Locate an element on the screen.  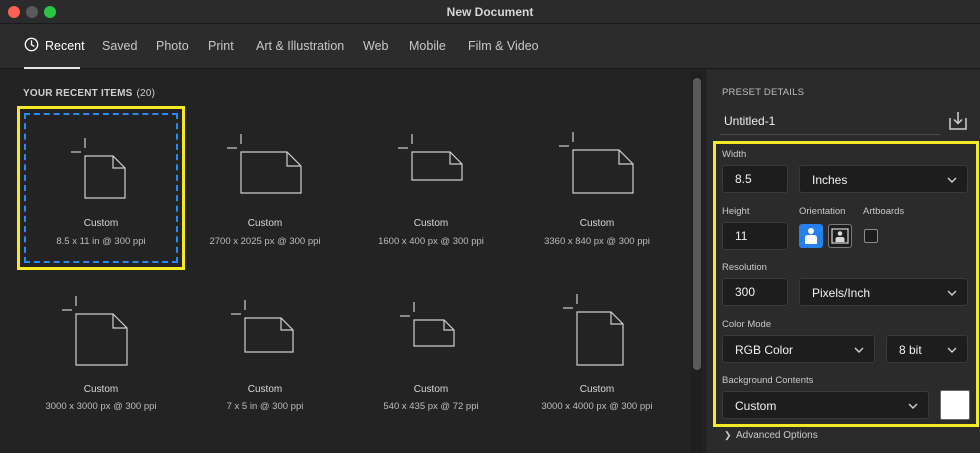
scrollbar-thumb is located at coordinates (697, 224).